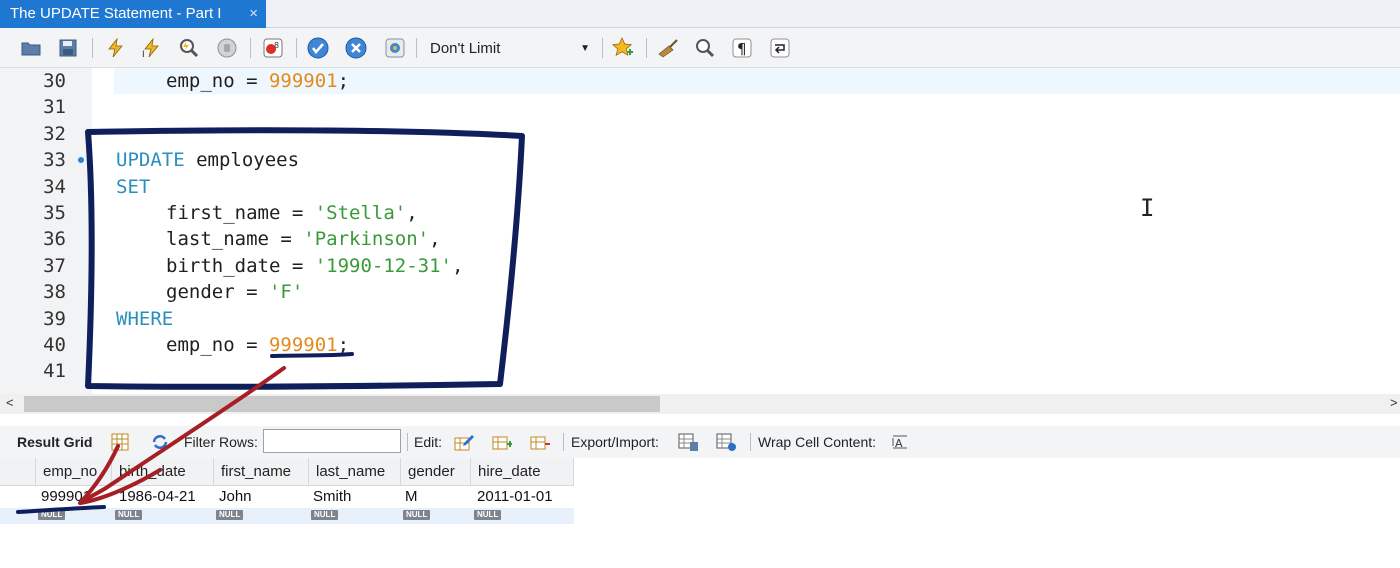  What do you see at coordinates (817, 442) in the screenshot?
I see `wrap-cell-label: Wrap Cell Content:` at bounding box center [817, 442].